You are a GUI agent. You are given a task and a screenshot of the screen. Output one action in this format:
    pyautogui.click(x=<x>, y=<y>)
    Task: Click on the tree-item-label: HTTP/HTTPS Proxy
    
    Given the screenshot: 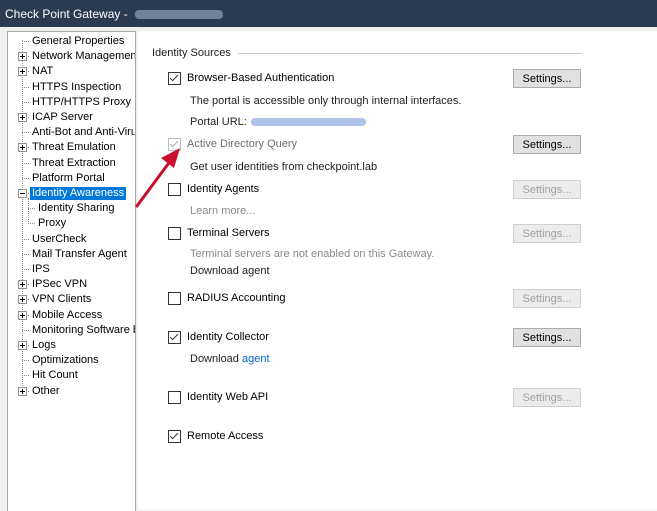 What is the action you would take?
    pyautogui.click(x=82, y=101)
    